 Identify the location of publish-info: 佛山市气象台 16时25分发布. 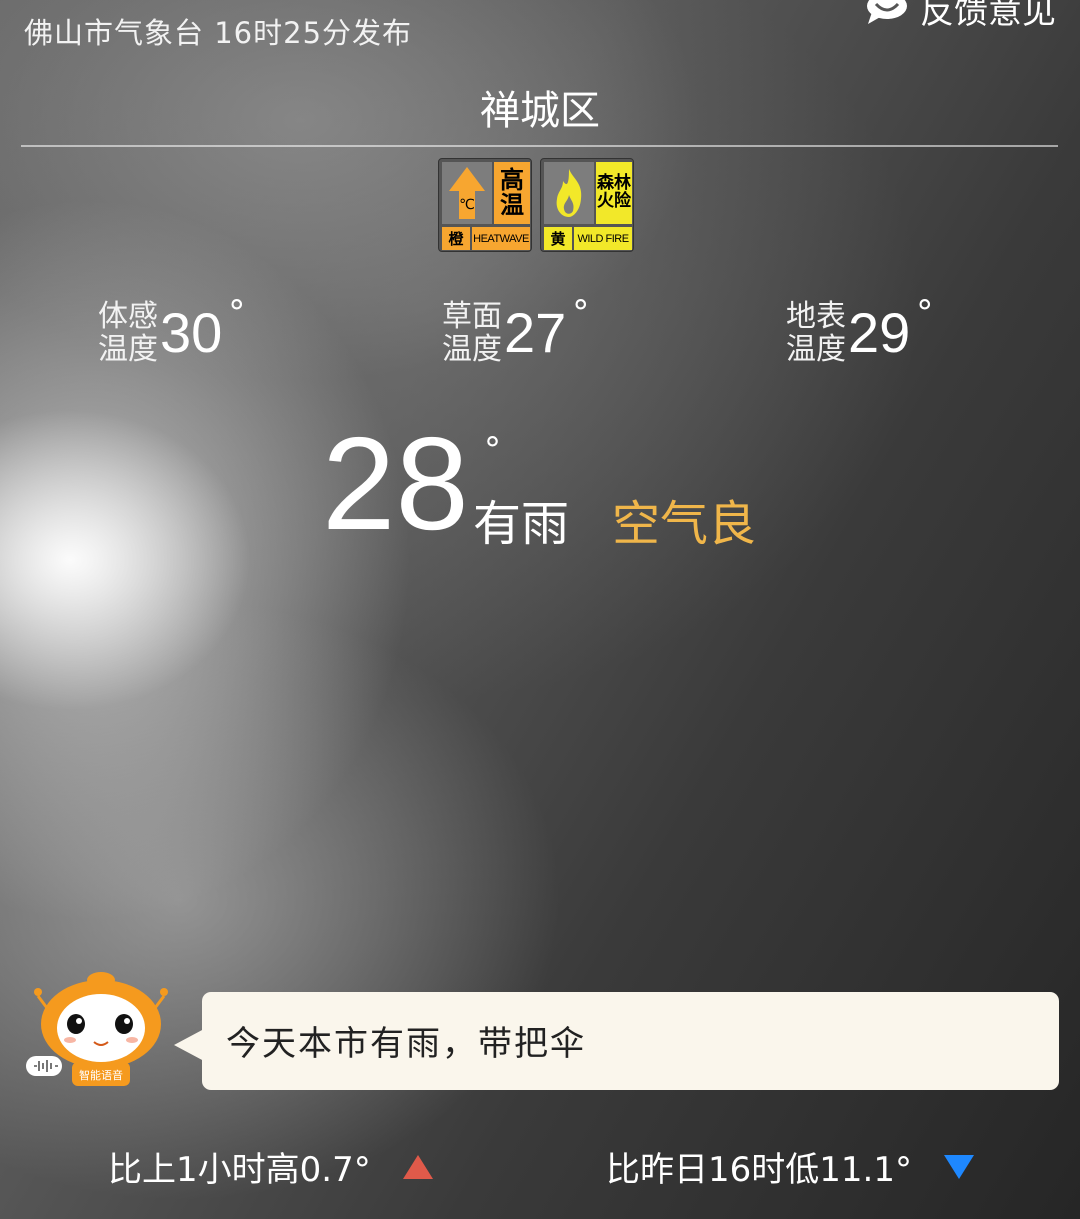
(218, 33).